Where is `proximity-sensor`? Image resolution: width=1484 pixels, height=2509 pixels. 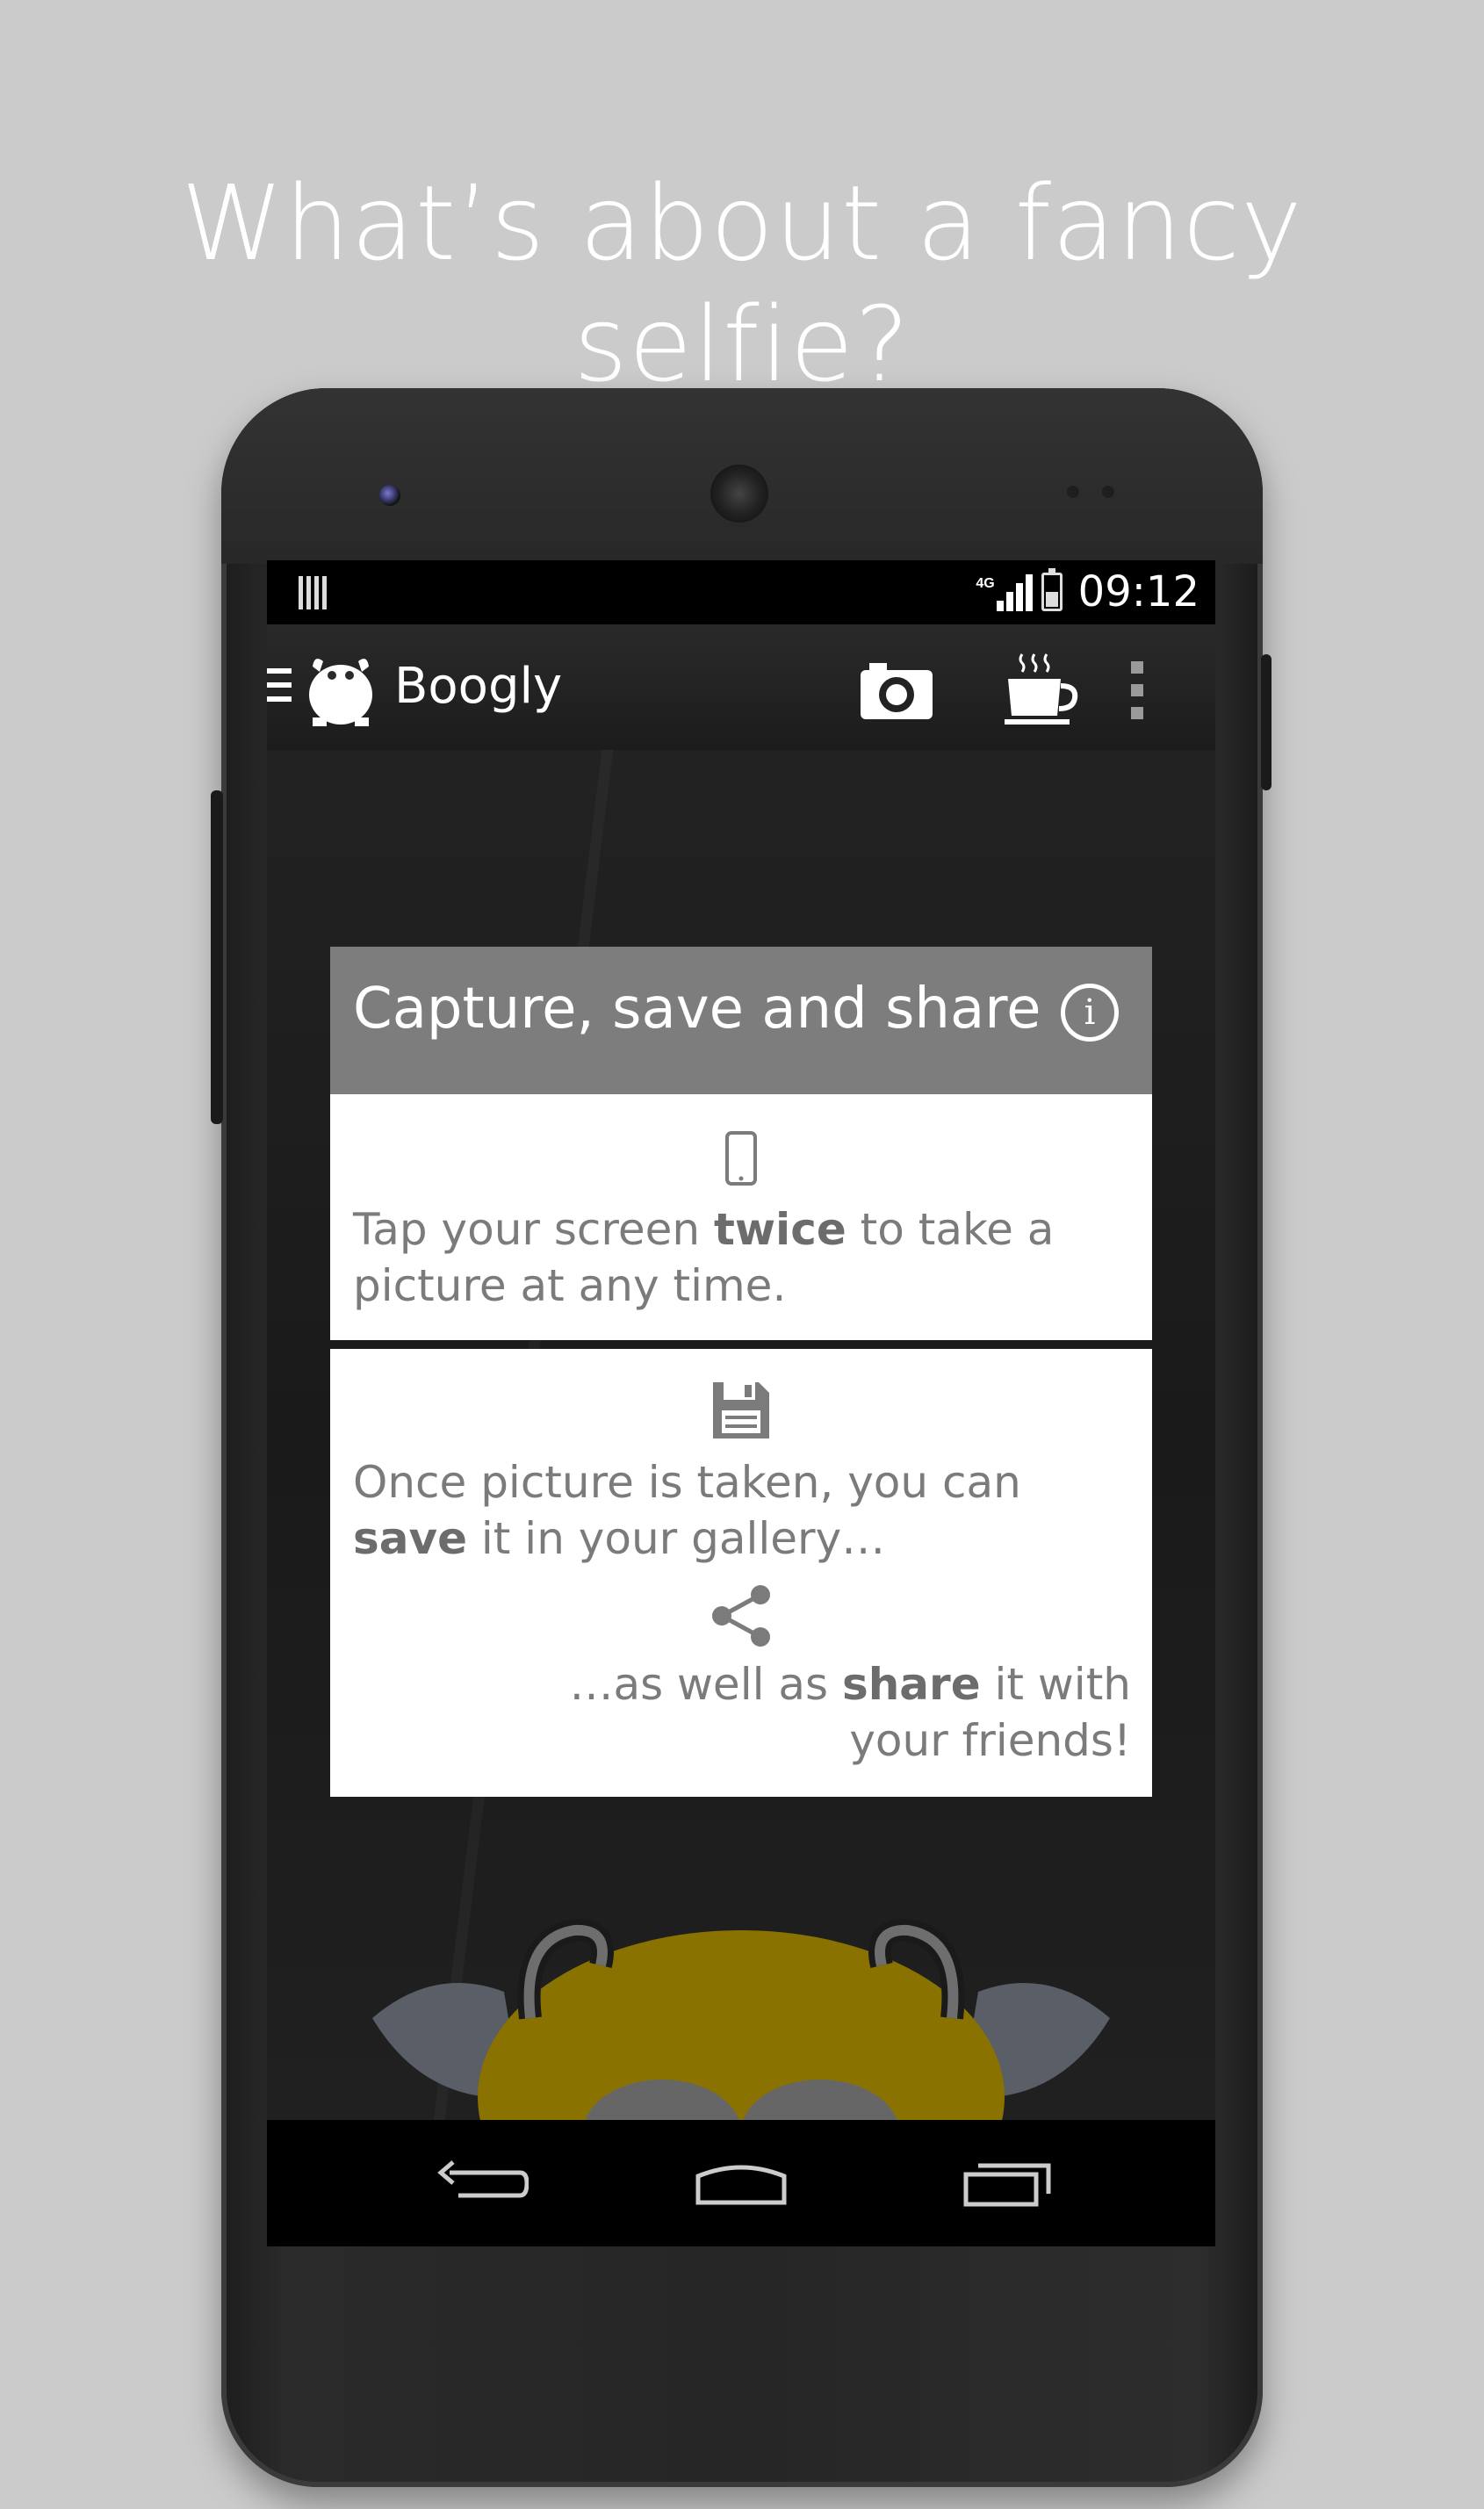
proximity-sensor is located at coordinates (1073, 492).